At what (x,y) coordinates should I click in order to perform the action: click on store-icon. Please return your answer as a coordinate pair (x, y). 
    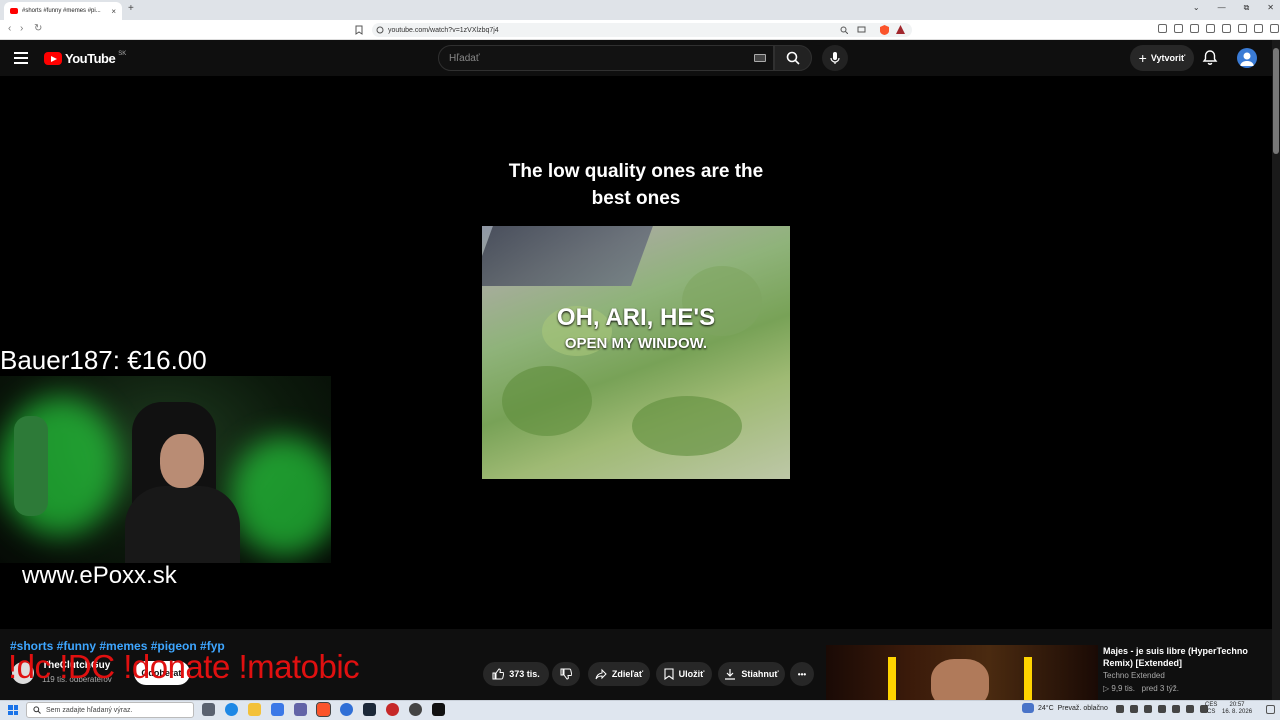
    Looking at the image, I should click on (277, 709).